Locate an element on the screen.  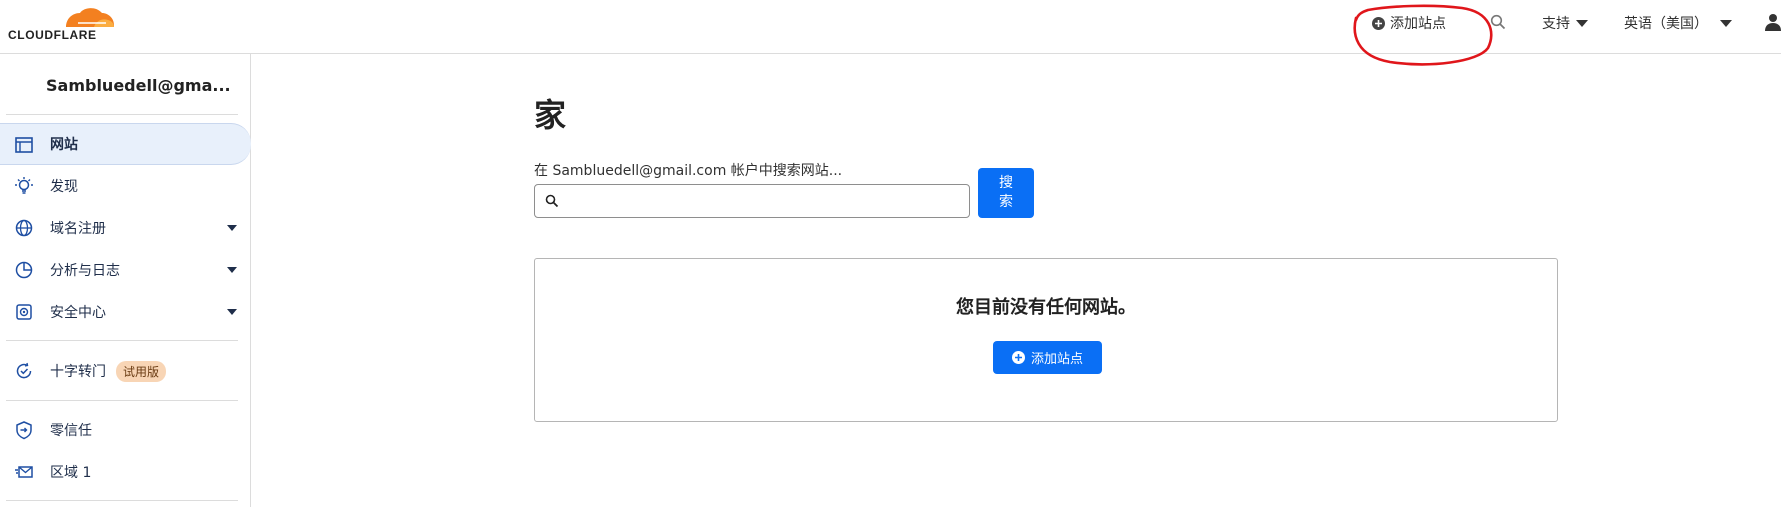
add-site-label: 添加站点 is located at coordinates (1056, 359).